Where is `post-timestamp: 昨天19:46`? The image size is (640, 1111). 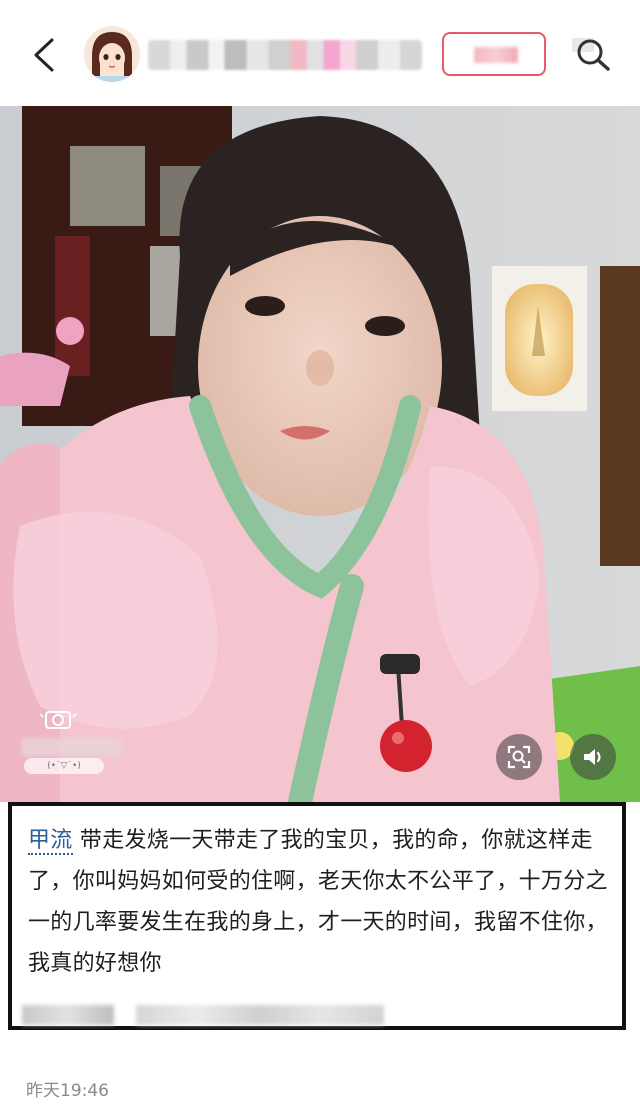 post-timestamp: 昨天19:46 is located at coordinates (67, 1091).